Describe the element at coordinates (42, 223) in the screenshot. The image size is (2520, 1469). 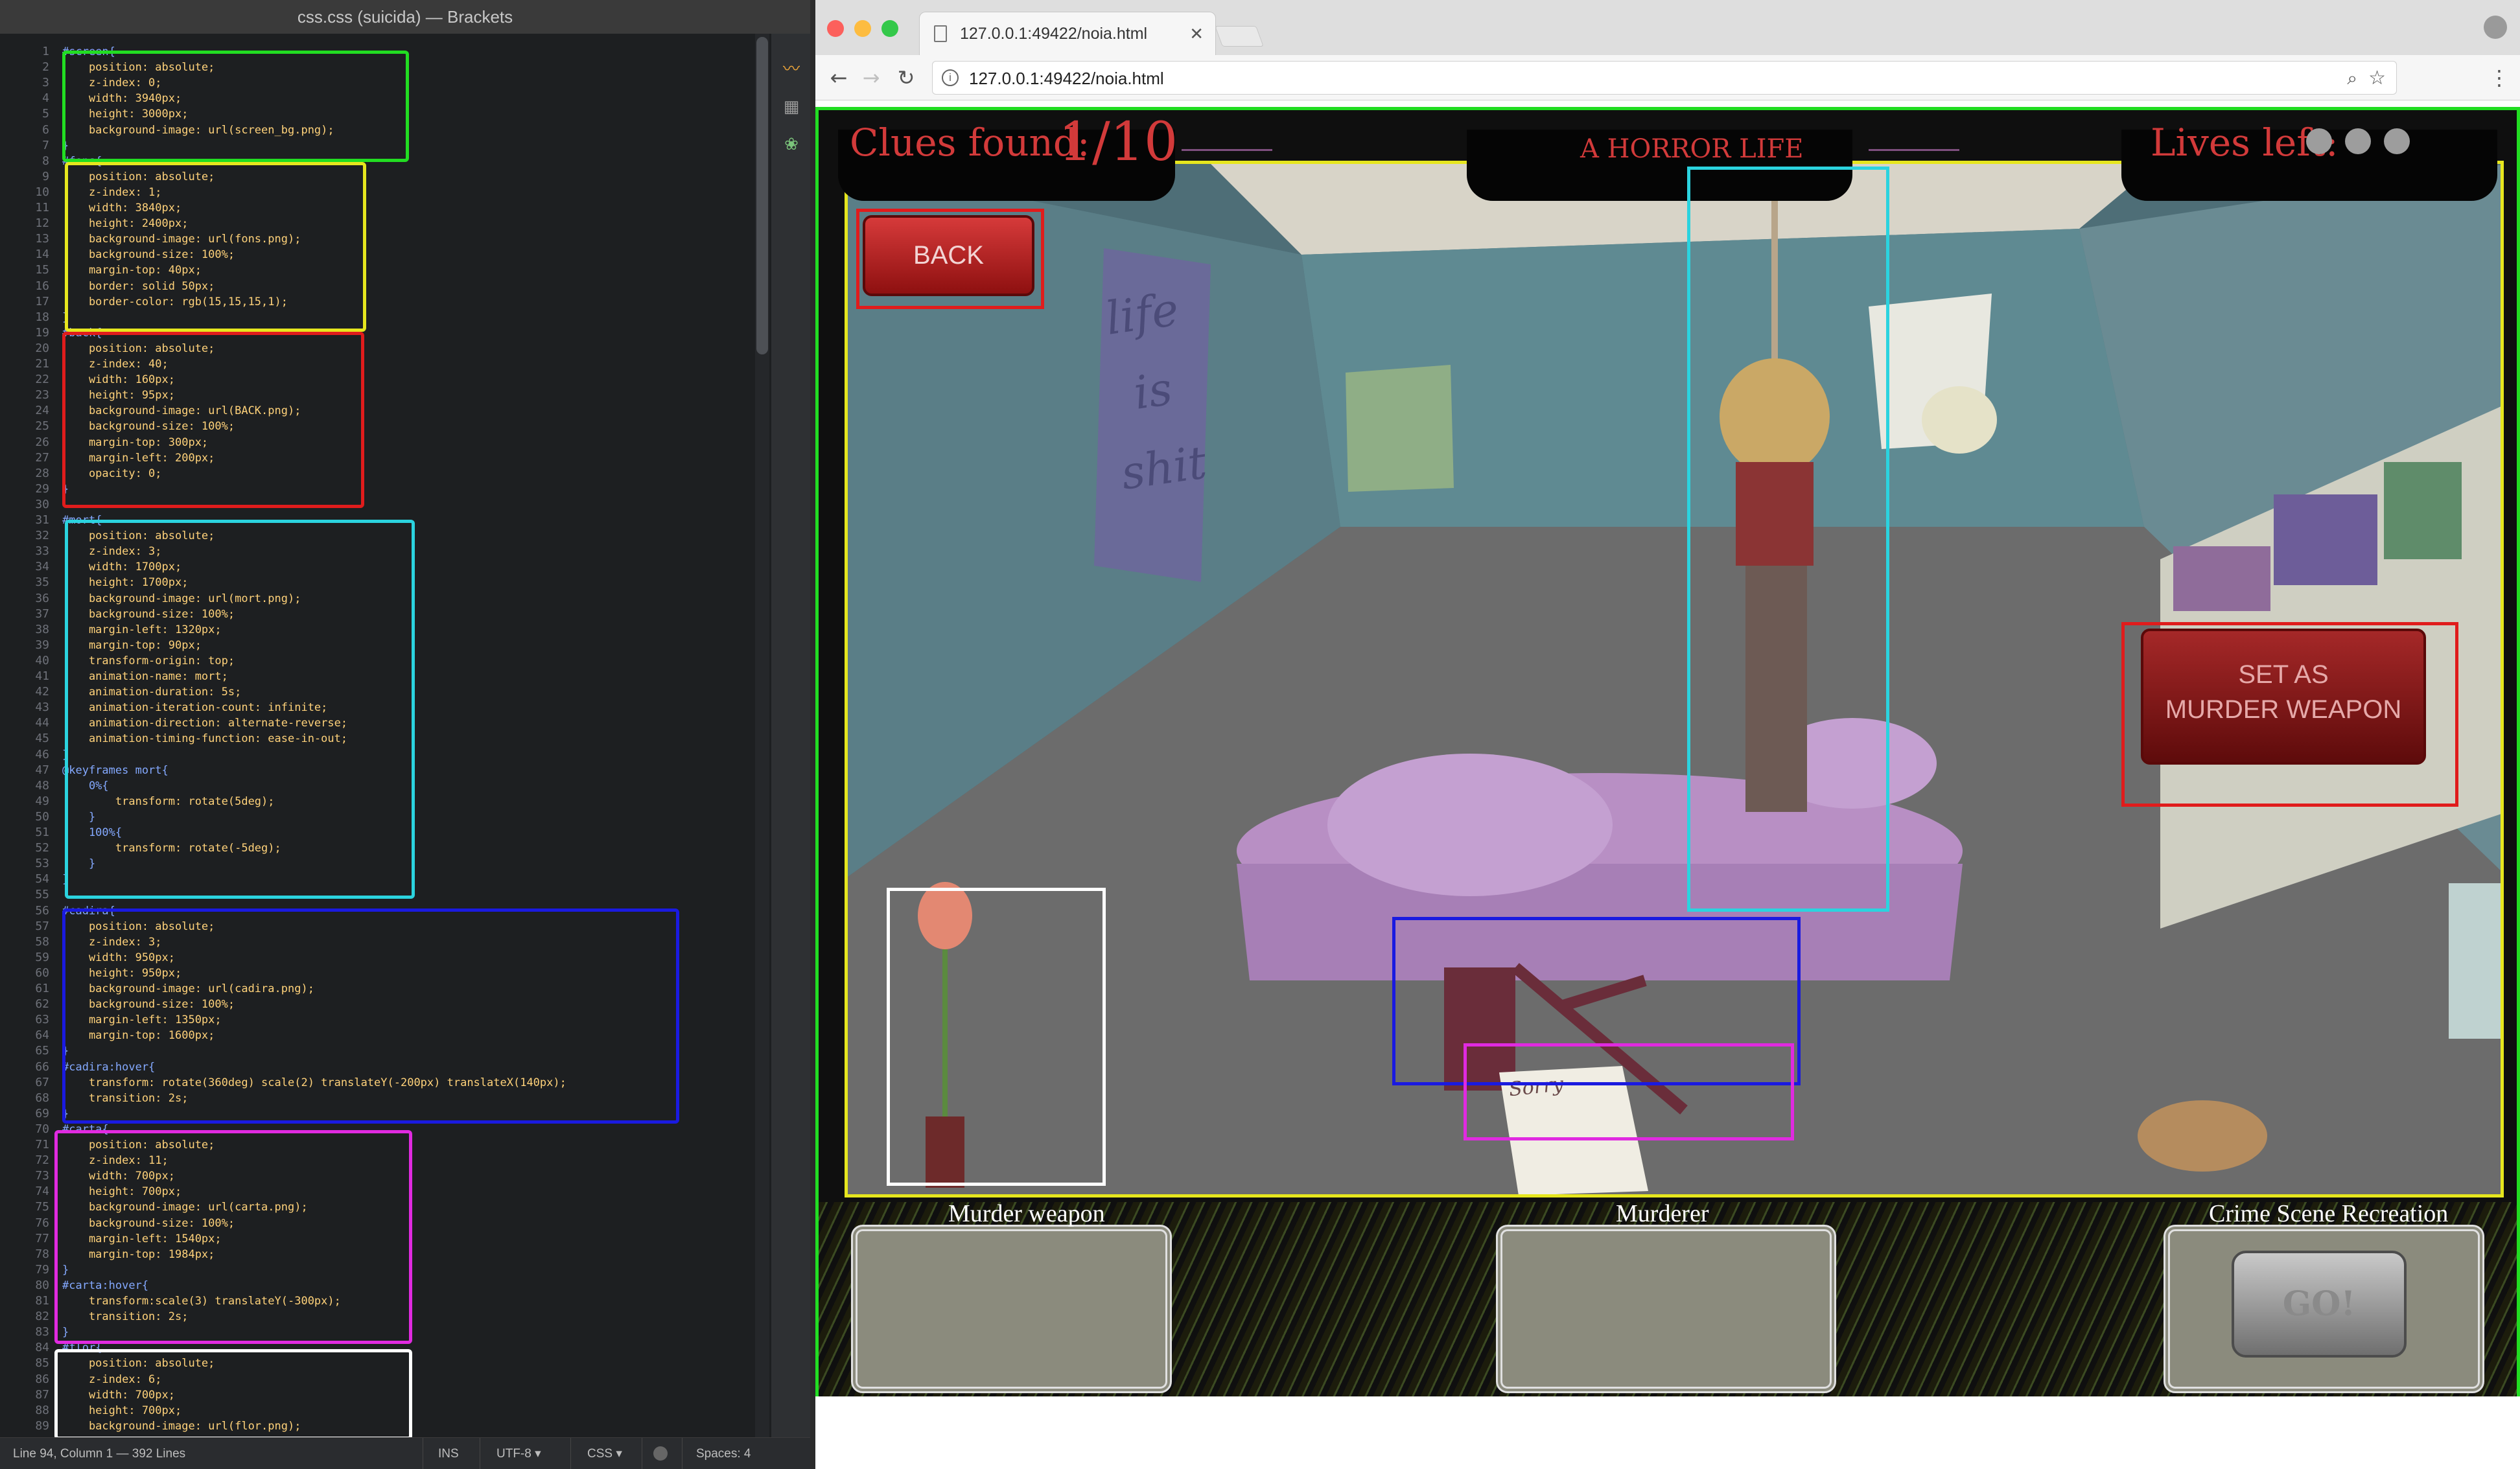
I see `line-number: 12` at that location.